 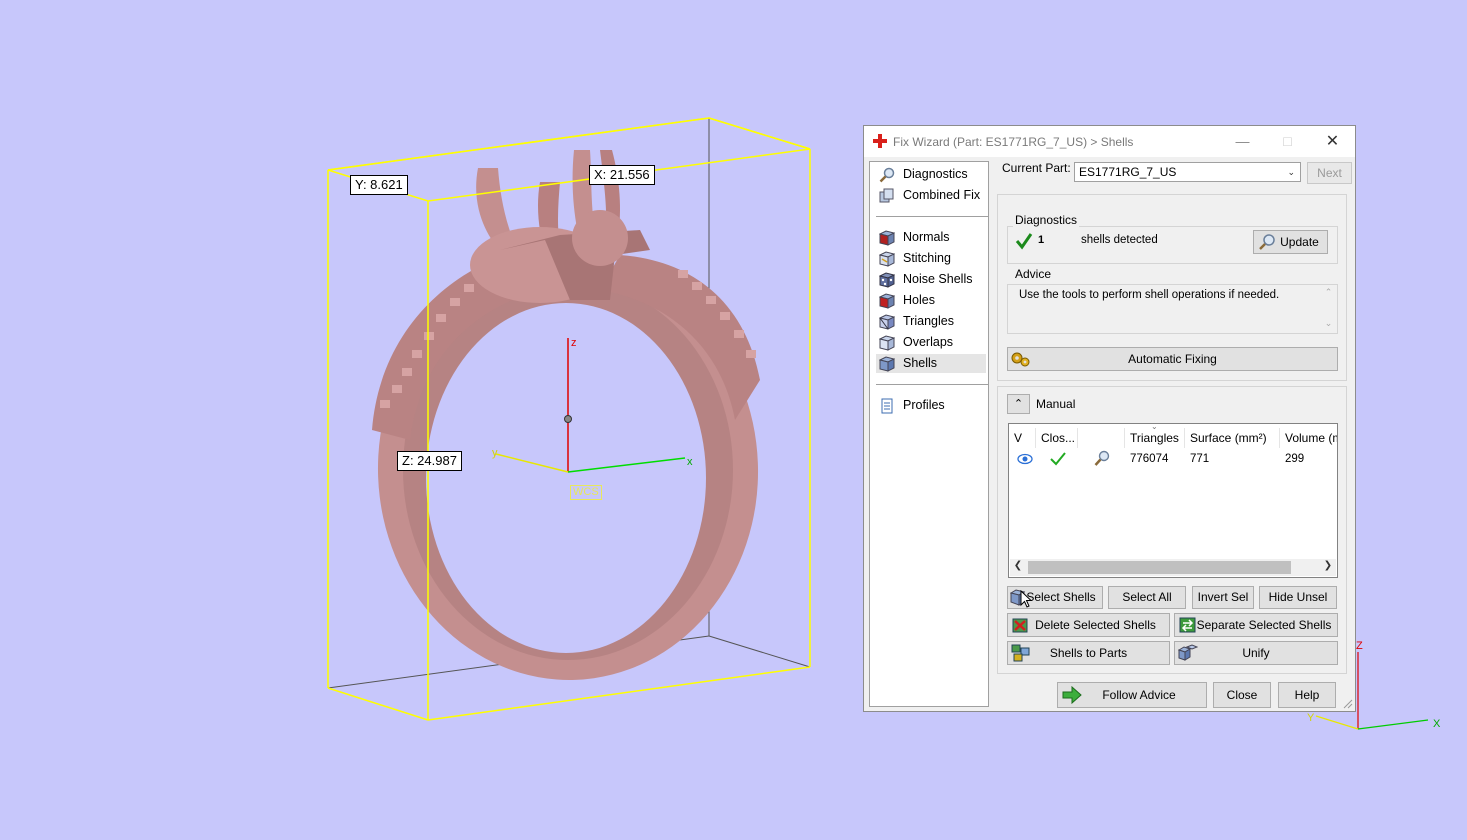 I want to click on shells-to-parts-button: Shells to Parts, so click(x=1088, y=653).